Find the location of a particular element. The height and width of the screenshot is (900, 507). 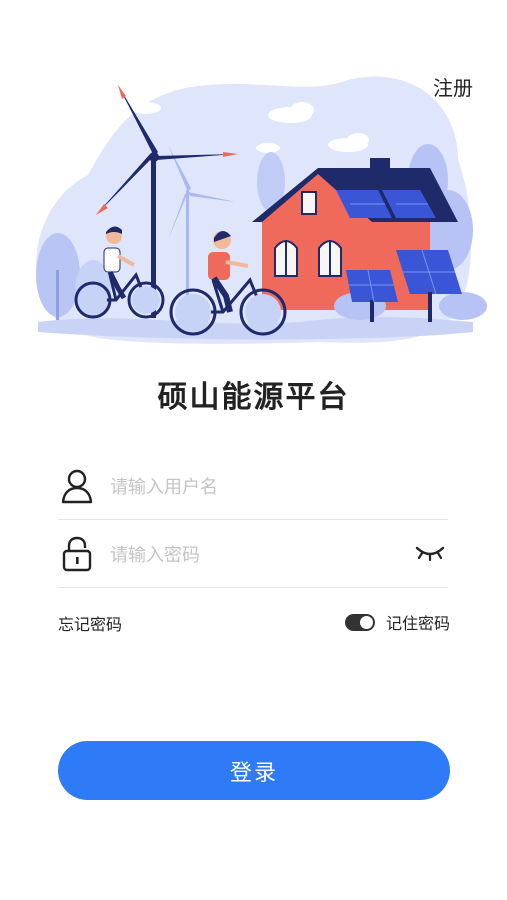

password-input is located at coordinates (255, 555).